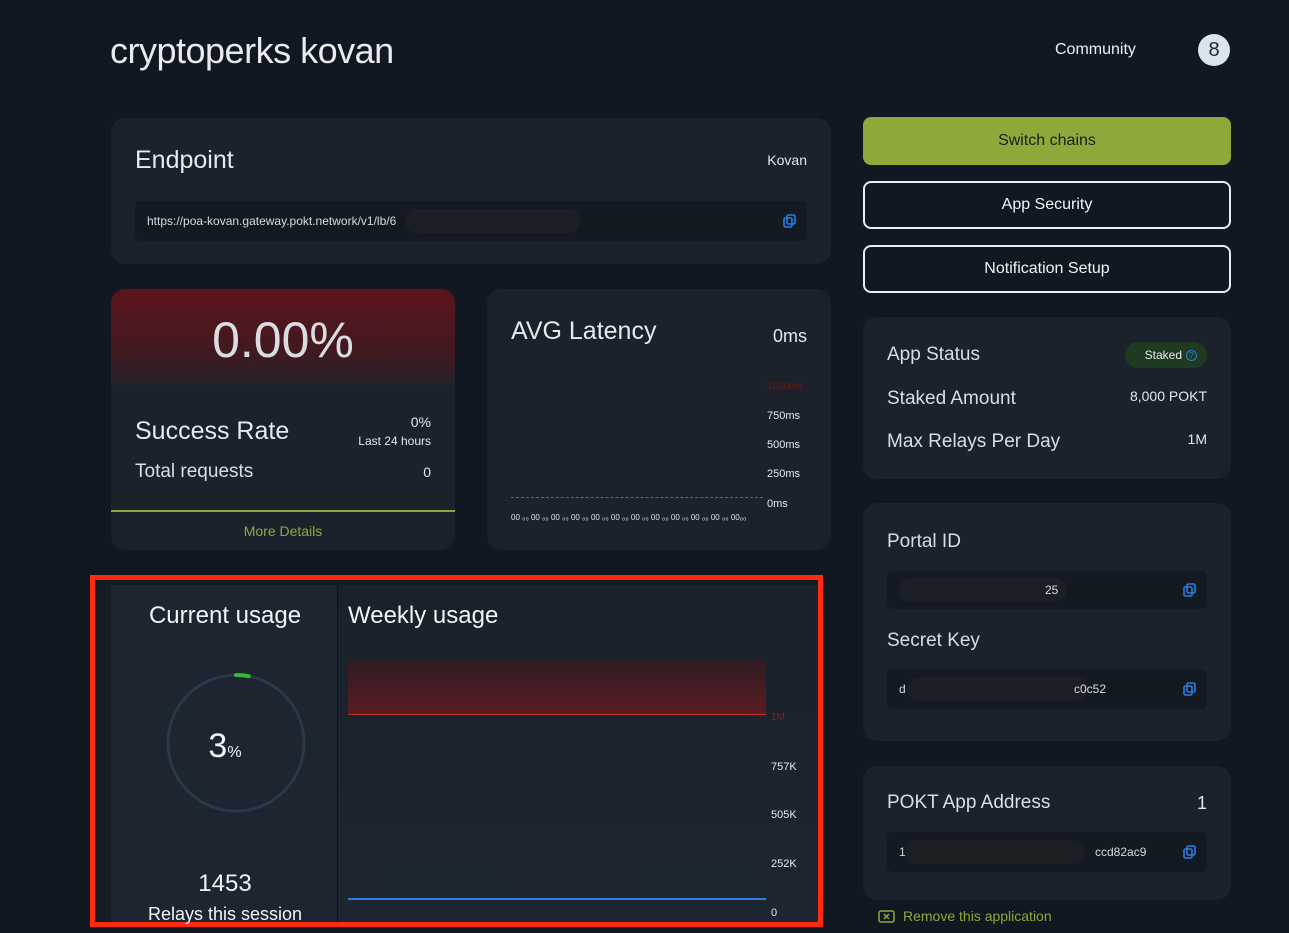 The image size is (1289, 933). I want to click on max-relays-value: 1M, so click(1197, 439).